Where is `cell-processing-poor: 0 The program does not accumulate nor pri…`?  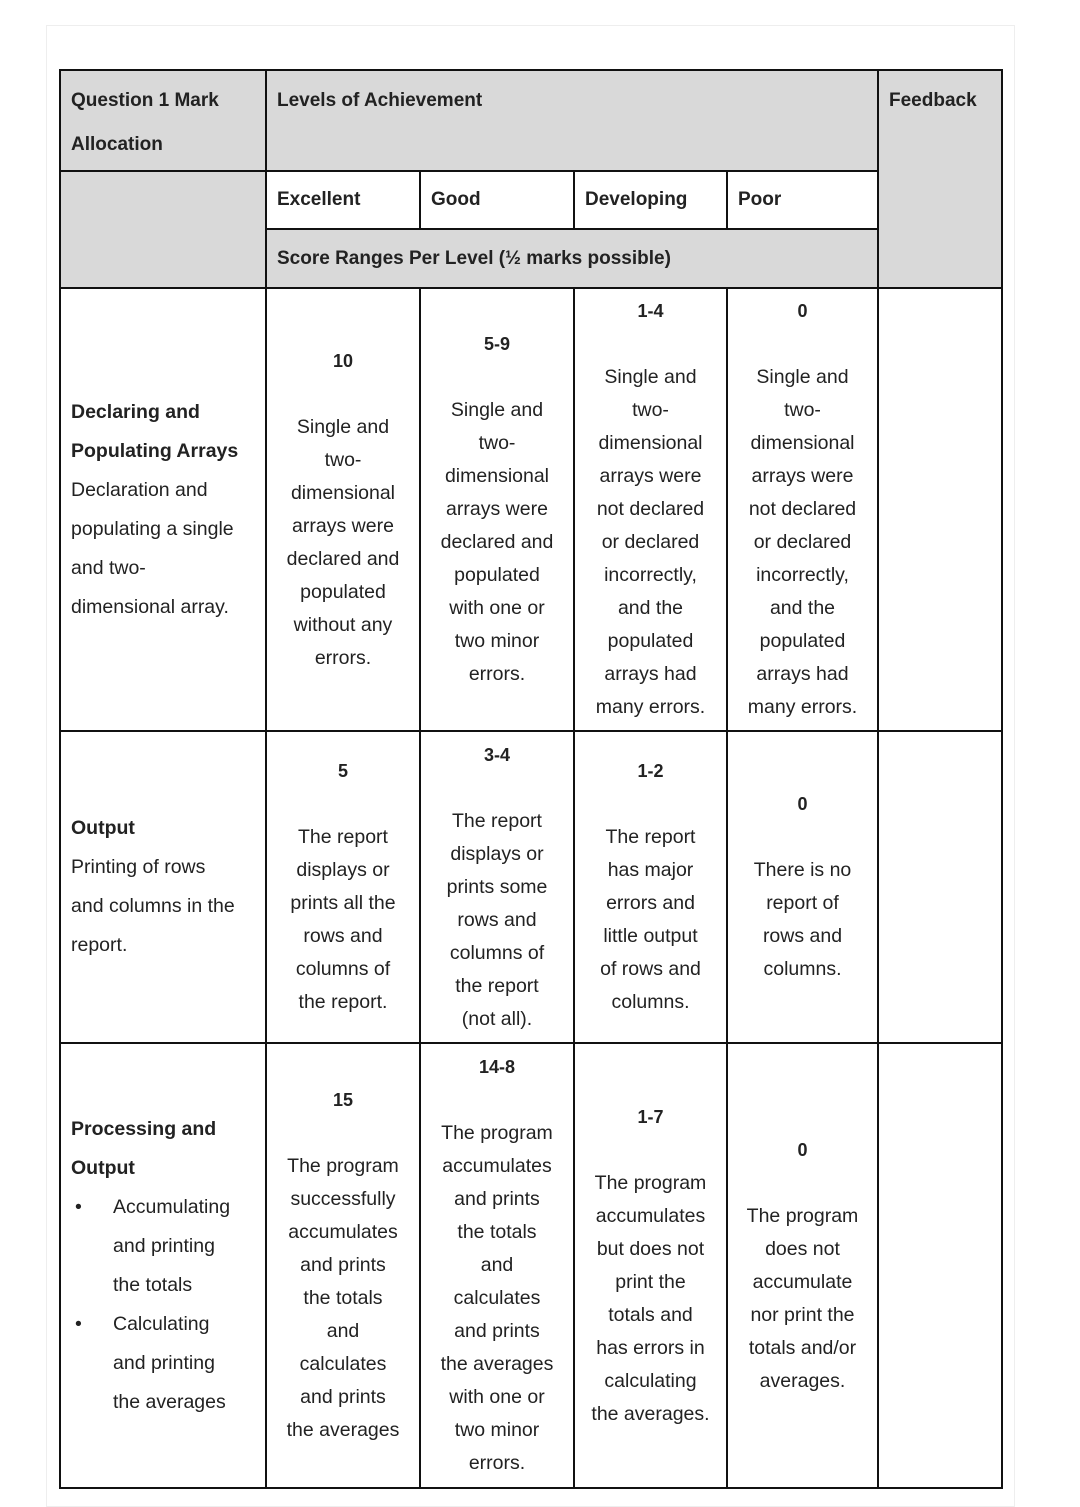 cell-processing-poor: 0 The program does not accumulate nor pri… is located at coordinates (802, 1265).